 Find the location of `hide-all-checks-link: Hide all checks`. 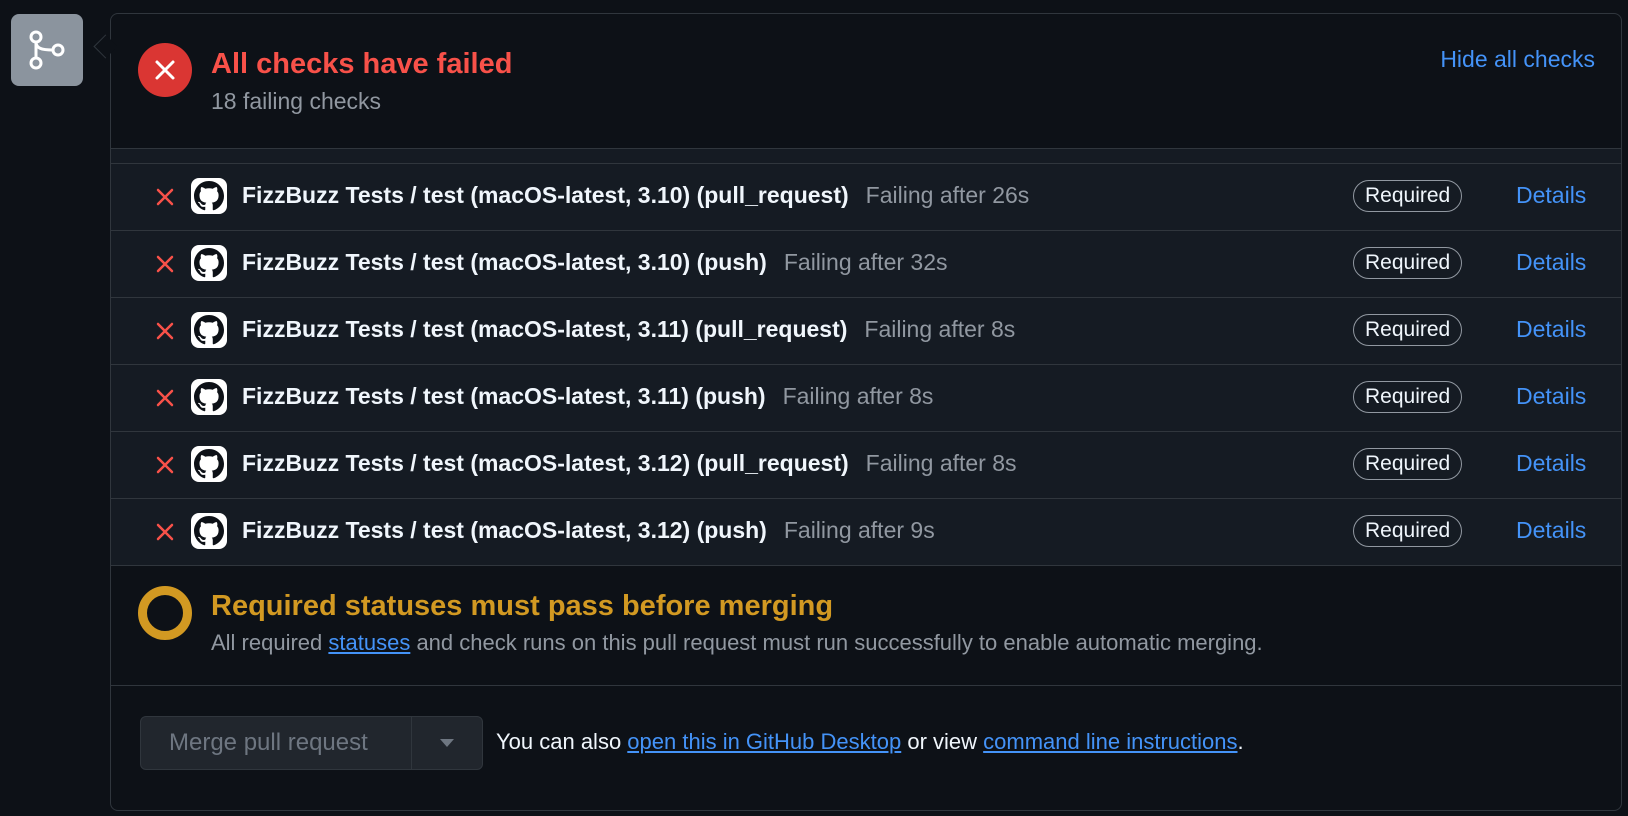

hide-all-checks-link: Hide all checks is located at coordinates (1517, 59).